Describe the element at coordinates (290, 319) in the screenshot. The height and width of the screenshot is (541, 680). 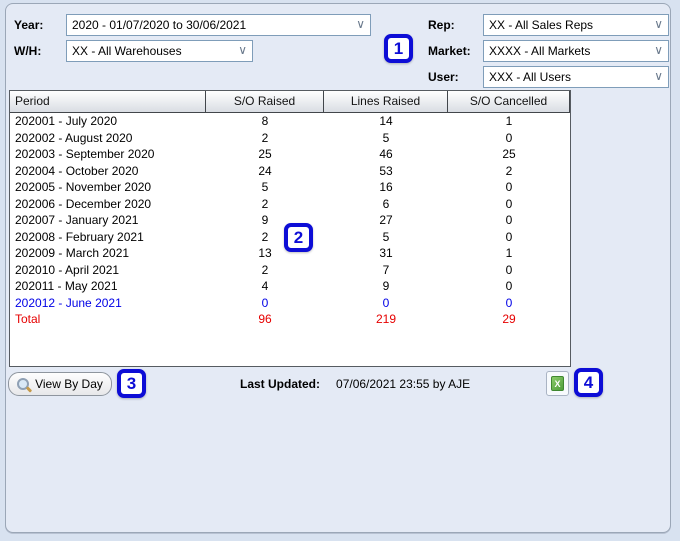
I see `table-row: Total 96 219 29` at that location.